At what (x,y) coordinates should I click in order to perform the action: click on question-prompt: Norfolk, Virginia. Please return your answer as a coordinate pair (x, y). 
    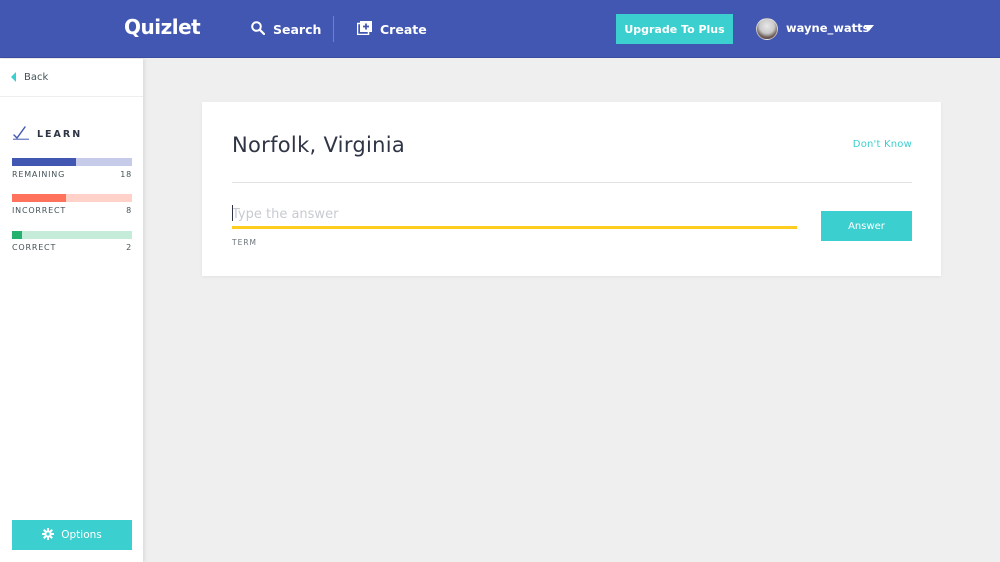
    Looking at the image, I should click on (319, 145).